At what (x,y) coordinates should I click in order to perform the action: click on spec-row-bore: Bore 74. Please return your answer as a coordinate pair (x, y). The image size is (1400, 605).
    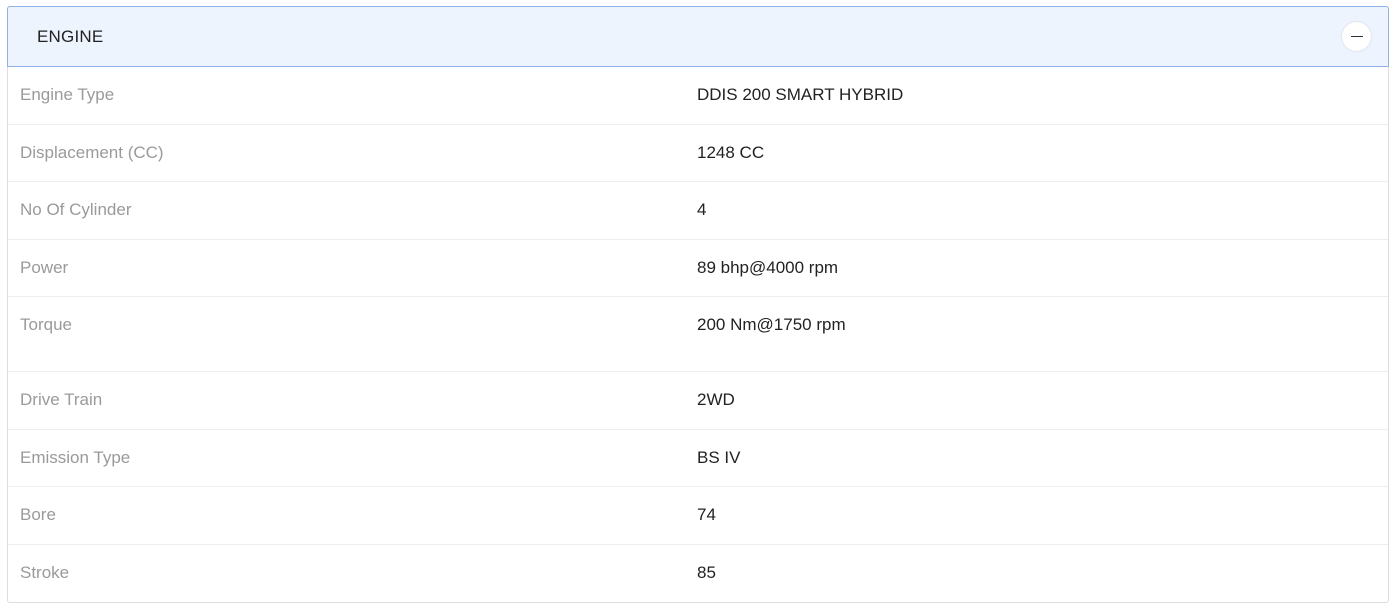
    Looking at the image, I should click on (698, 516).